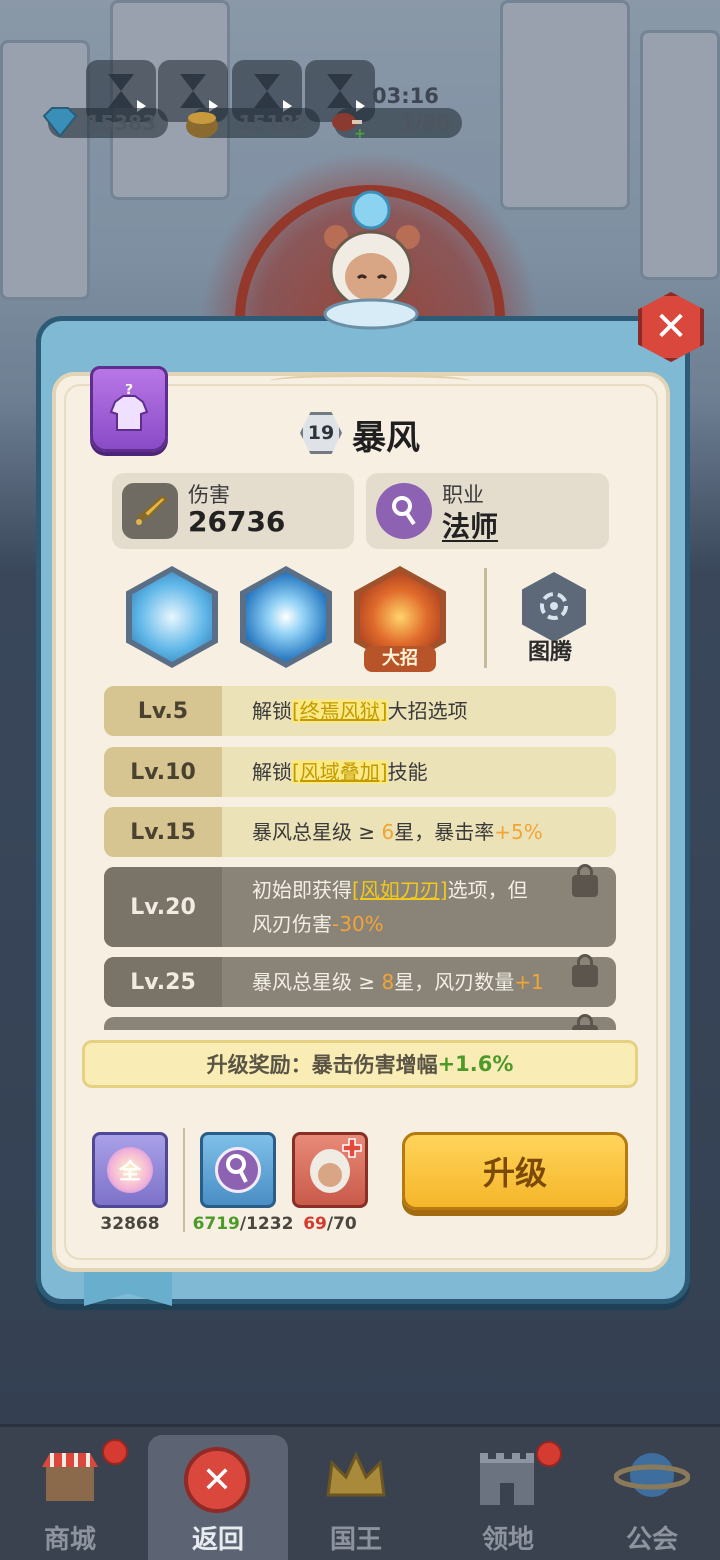  I want to click on damage-value: 26736, so click(237, 521).